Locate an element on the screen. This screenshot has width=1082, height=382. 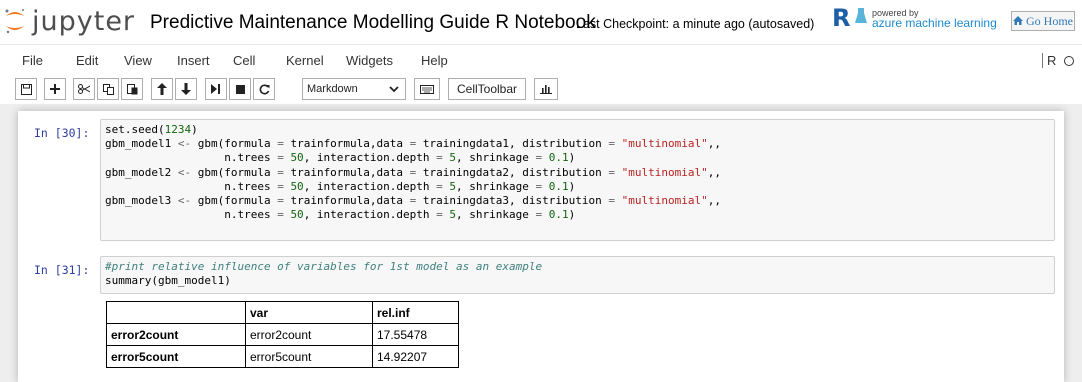
scissors-icon is located at coordinates (84, 89).